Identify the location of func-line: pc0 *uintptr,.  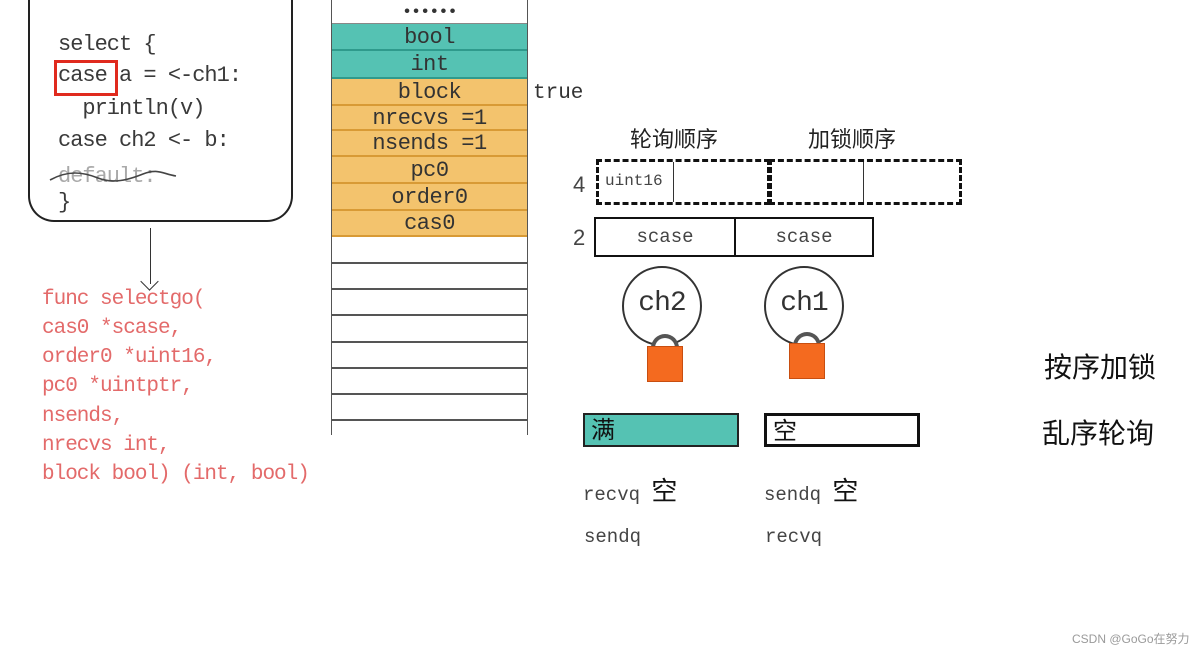
(118, 386).